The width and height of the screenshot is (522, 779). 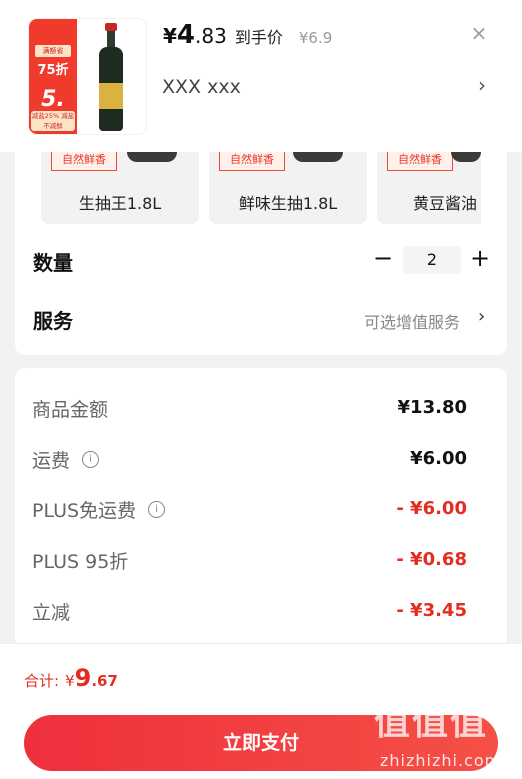 I want to click on promo-discount: 75折, so click(x=53, y=70).